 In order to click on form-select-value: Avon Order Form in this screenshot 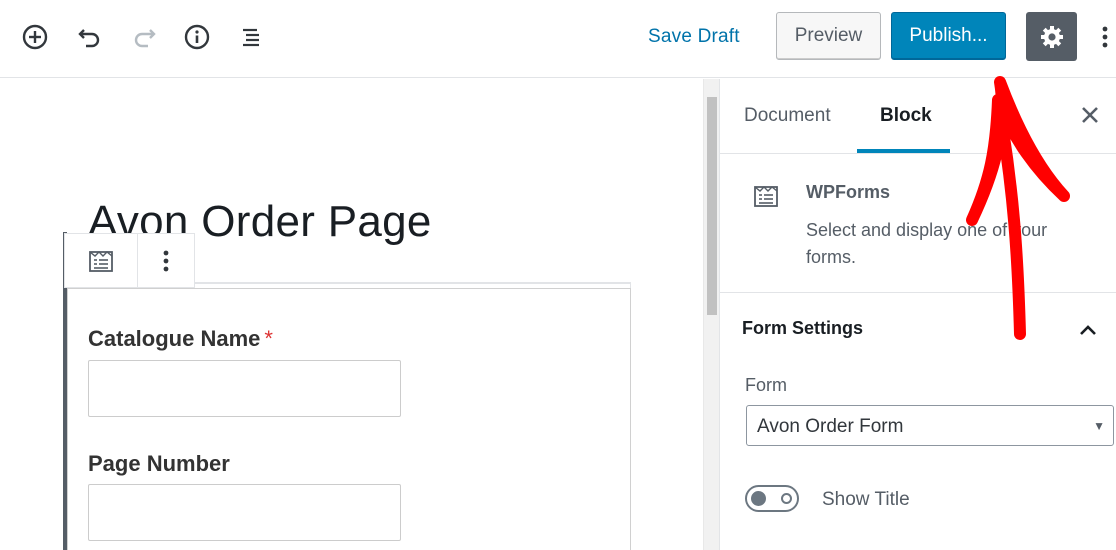, I will do `click(830, 426)`.